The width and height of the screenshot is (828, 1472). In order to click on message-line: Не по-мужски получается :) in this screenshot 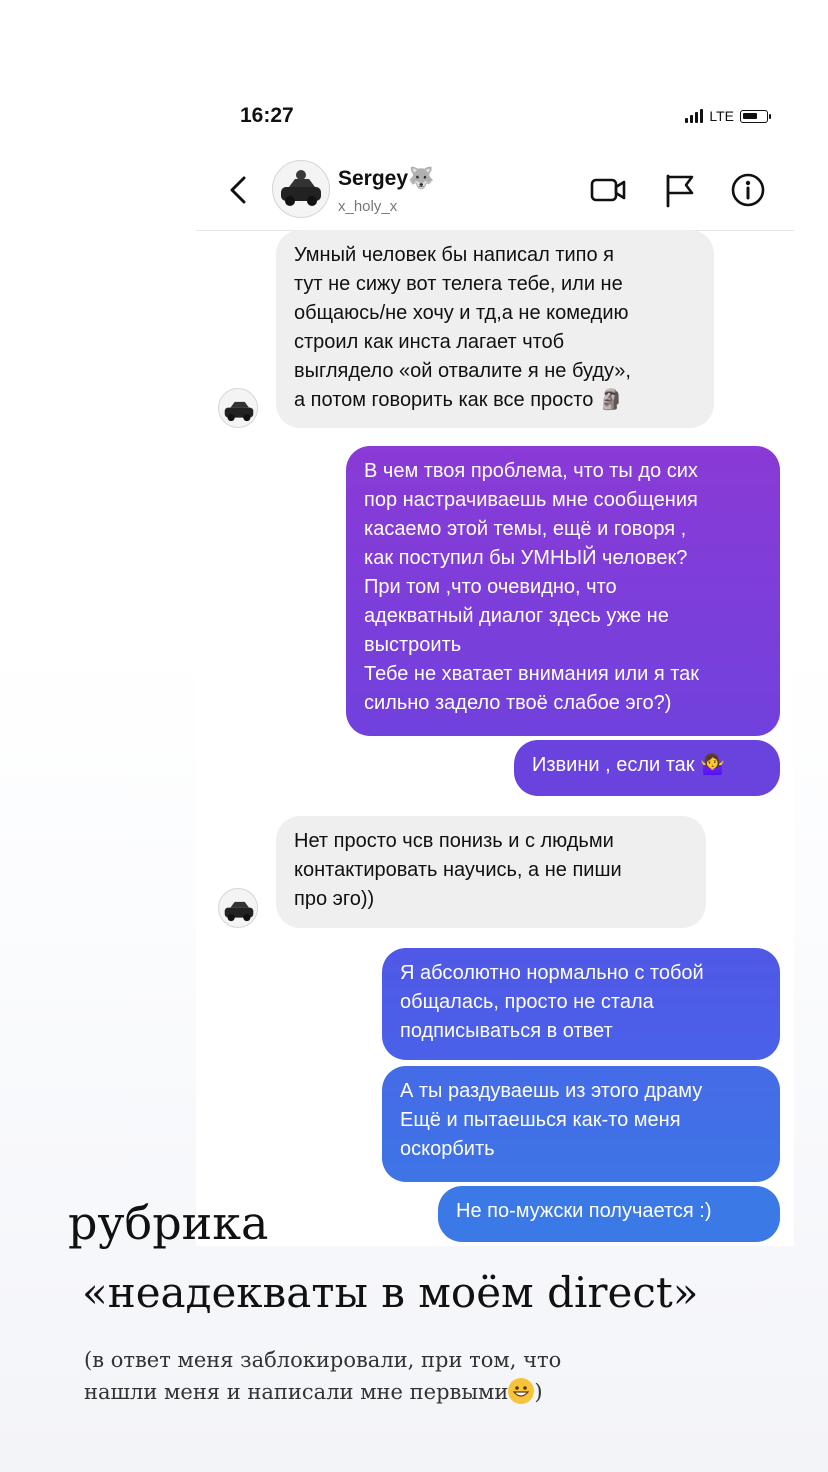, I will do `click(584, 1211)`.